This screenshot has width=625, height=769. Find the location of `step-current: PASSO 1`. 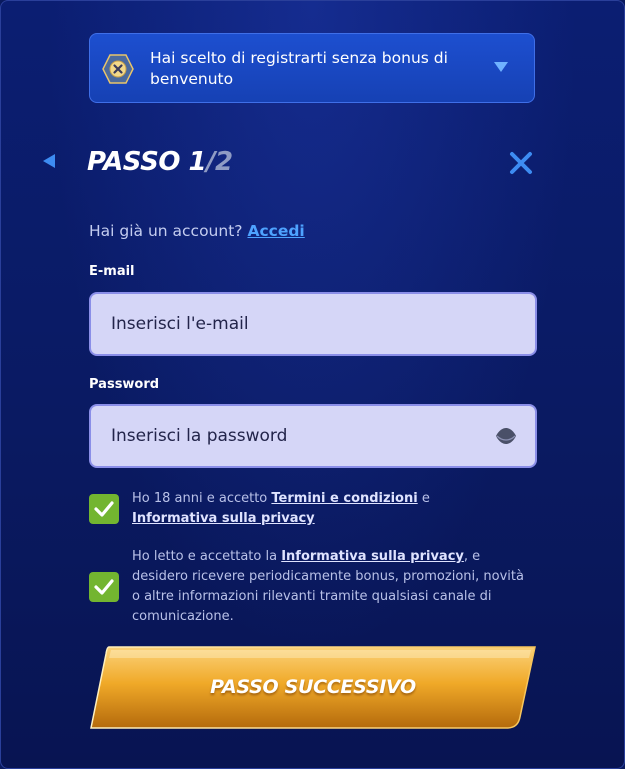

step-current: PASSO 1 is located at coordinates (147, 162).